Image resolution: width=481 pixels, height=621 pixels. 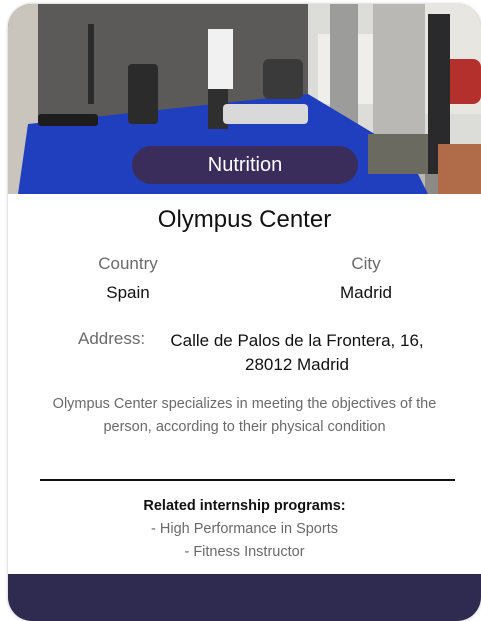 What do you see at coordinates (244, 597) in the screenshot?
I see `card-footer` at bounding box center [244, 597].